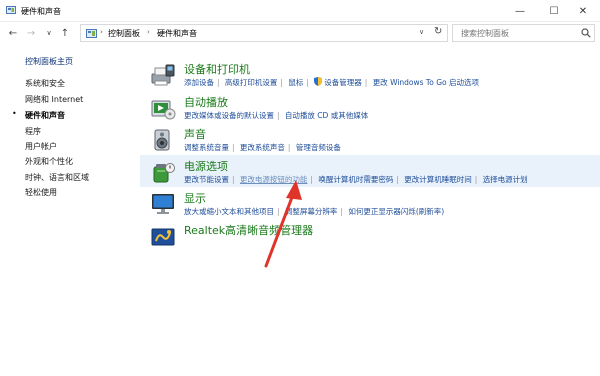 This screenshot has height=376, width=600. What do you see at coordinates (206, 166) in the screenshot?
I see `category-title-power-options: 电源选项` at bounding box center [206, 166].